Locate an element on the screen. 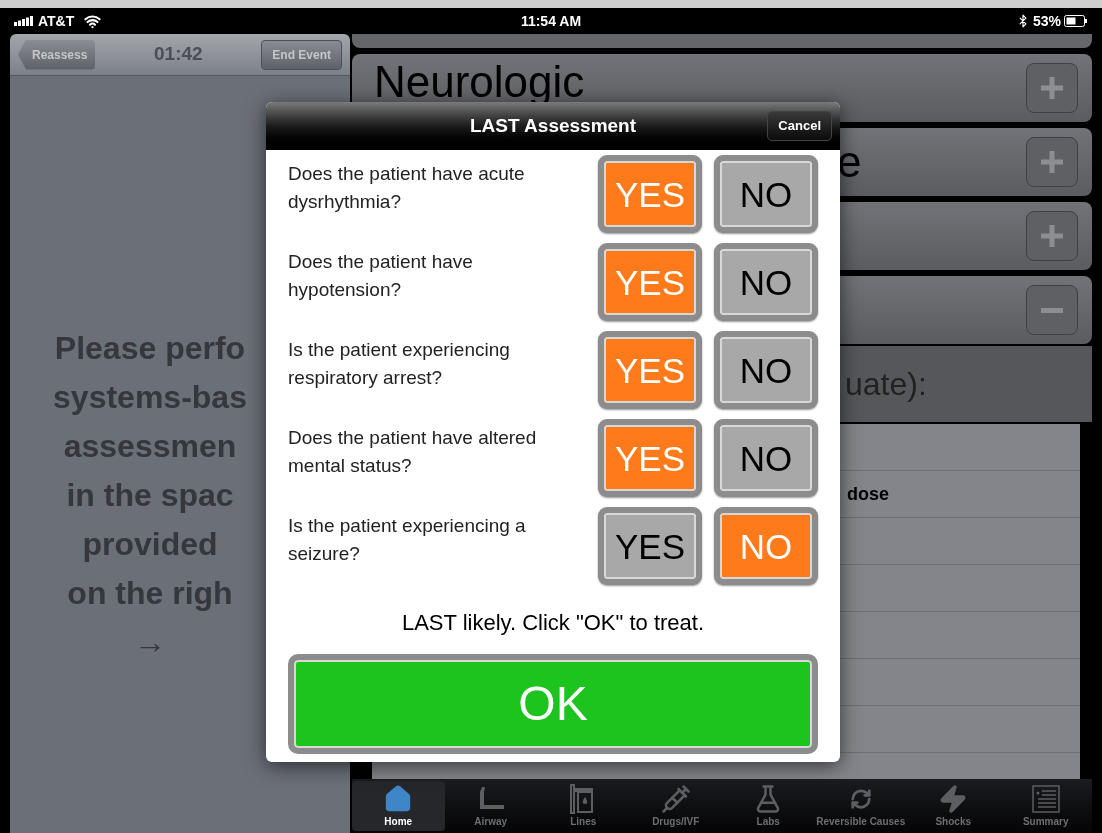  dialog-title: LAST Assessment is located at coordinates (553, 125).